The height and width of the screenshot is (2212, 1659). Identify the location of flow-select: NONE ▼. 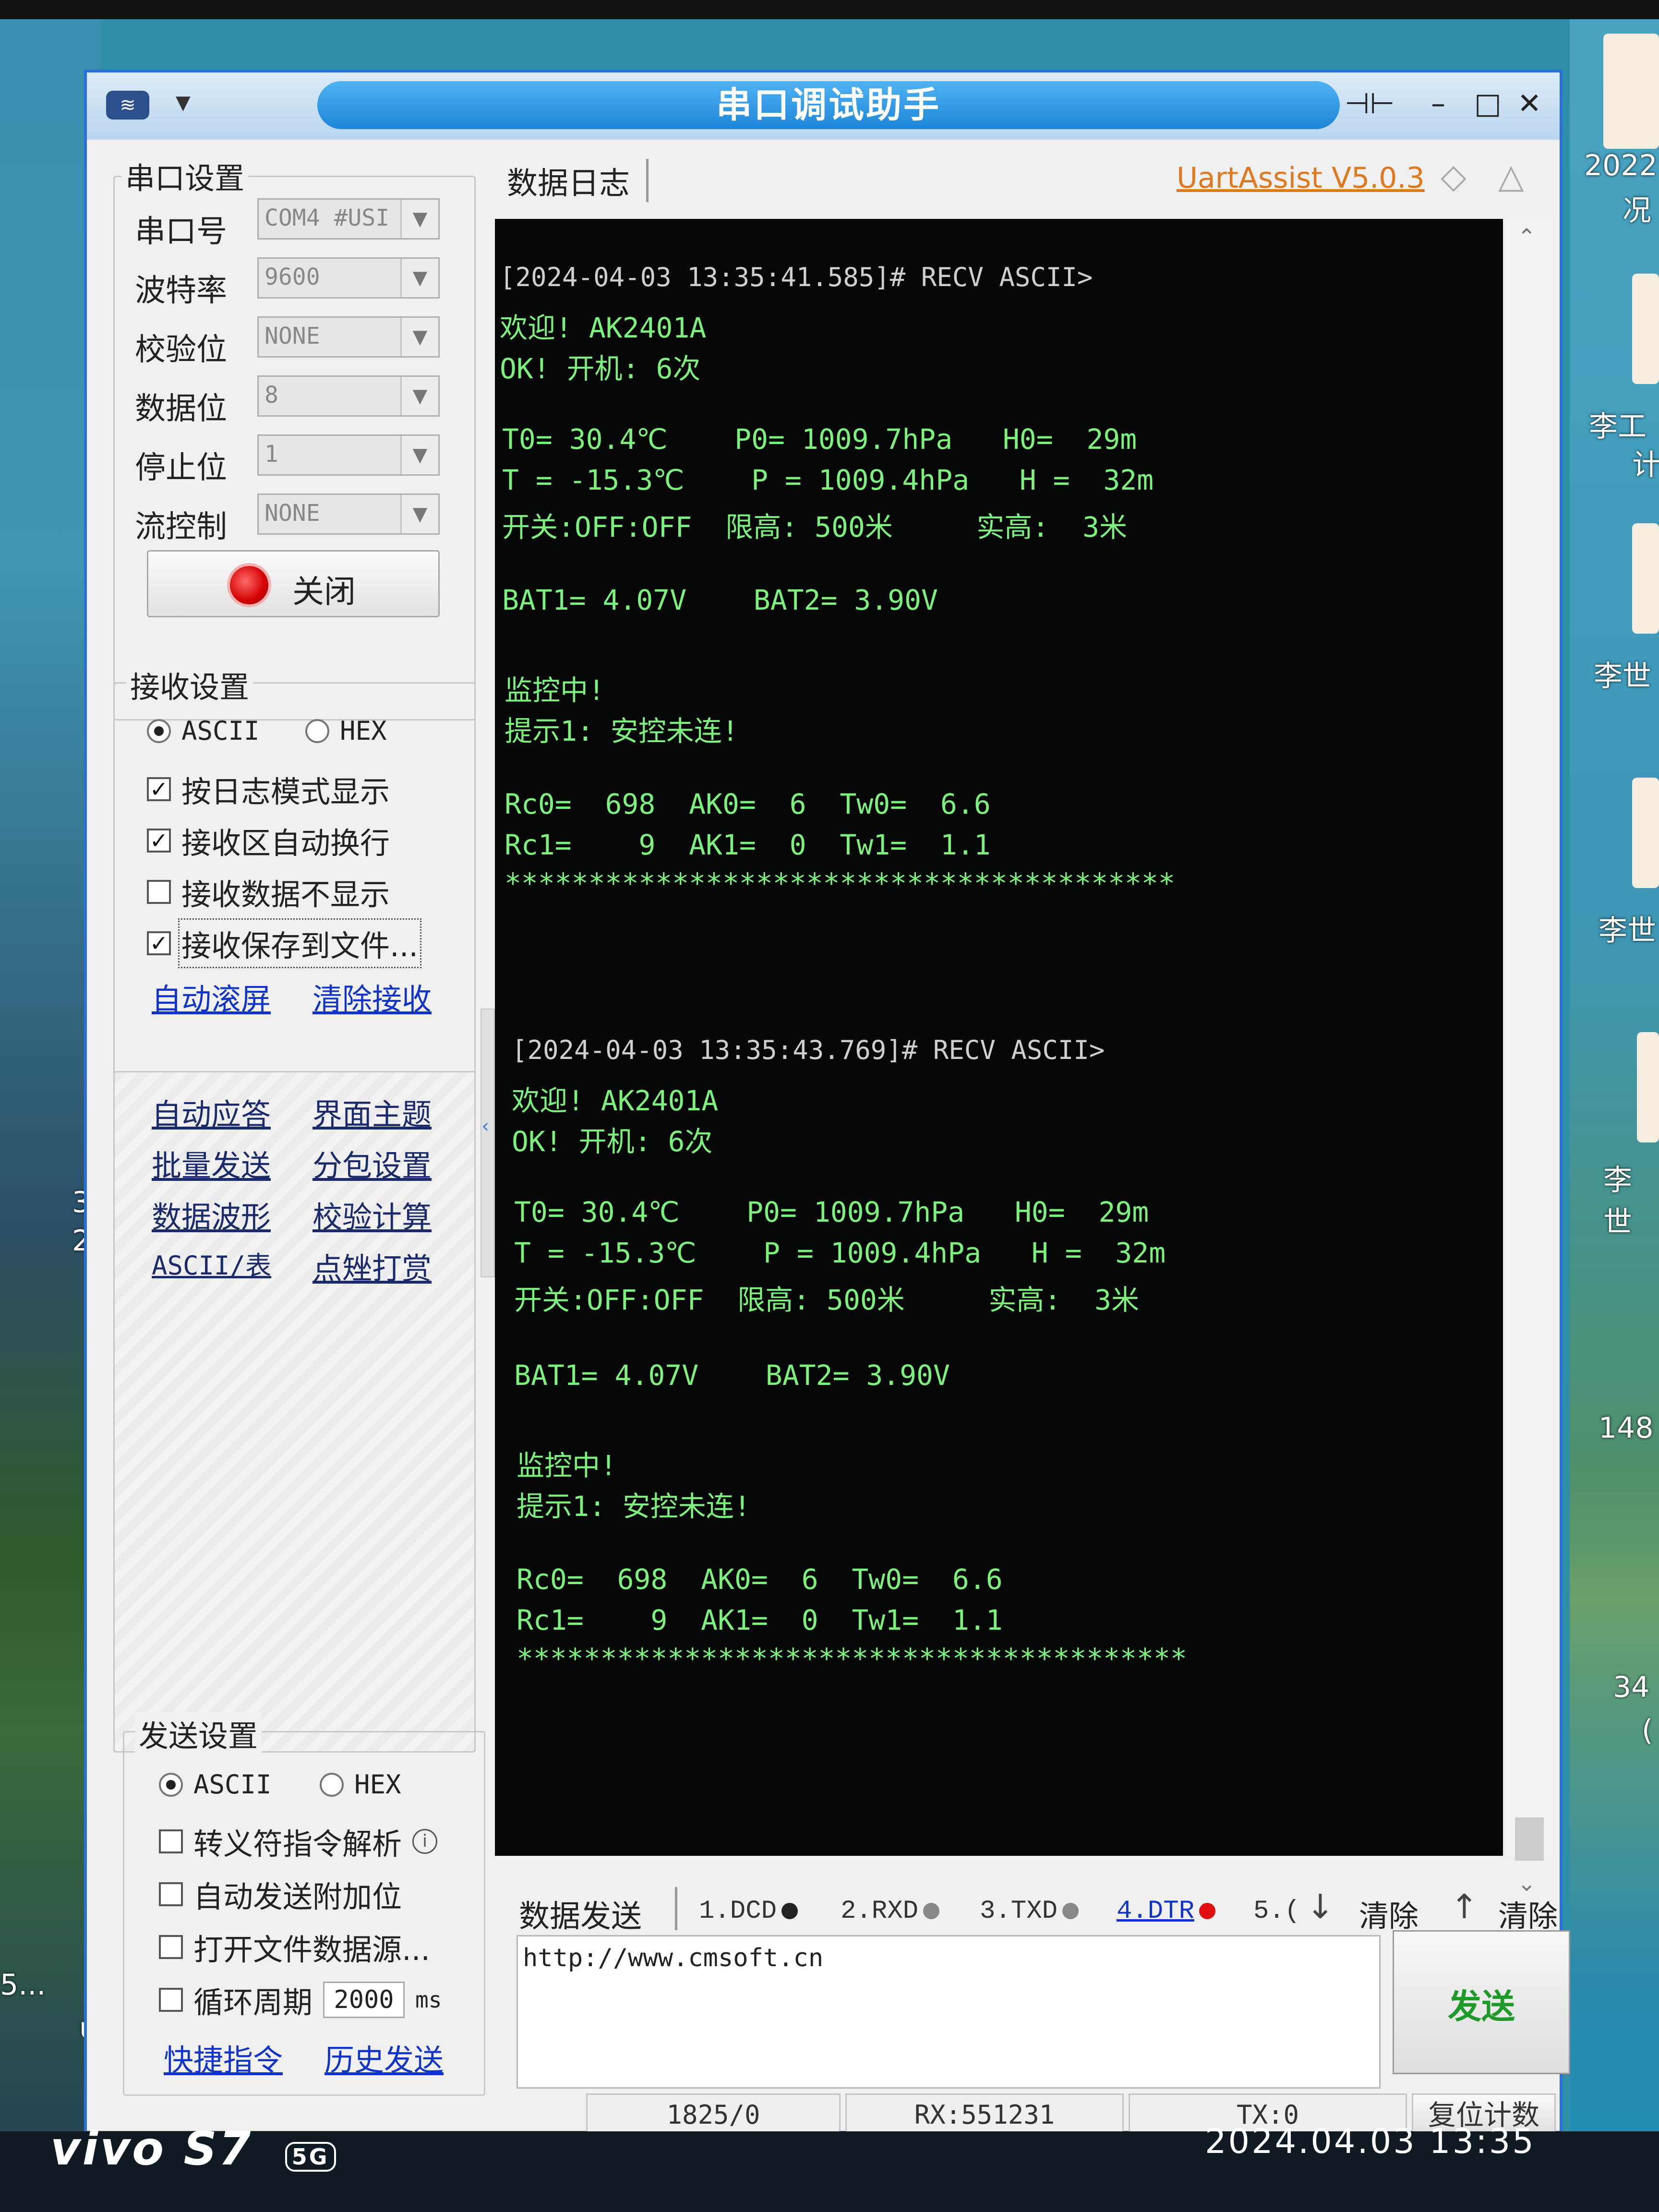
(348, 514).